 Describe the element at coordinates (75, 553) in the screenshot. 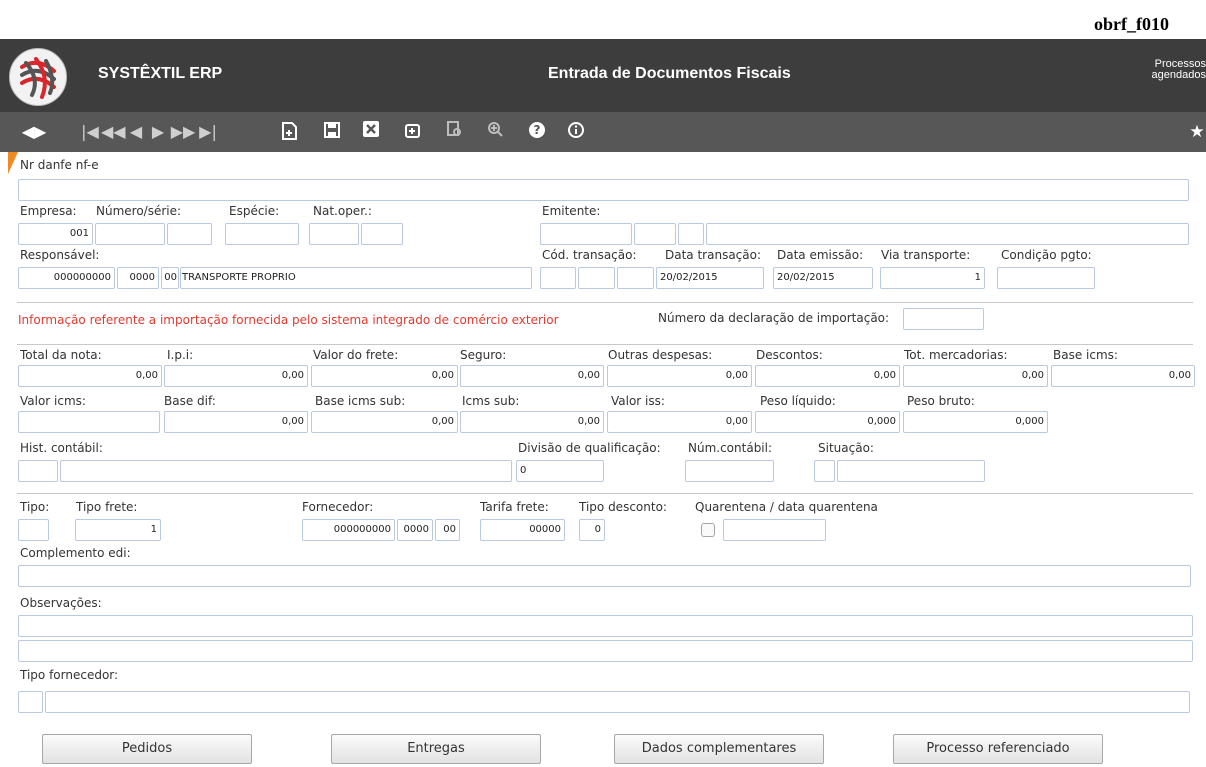

I see `complemento-edi-label: Complemento edi:` at that location.